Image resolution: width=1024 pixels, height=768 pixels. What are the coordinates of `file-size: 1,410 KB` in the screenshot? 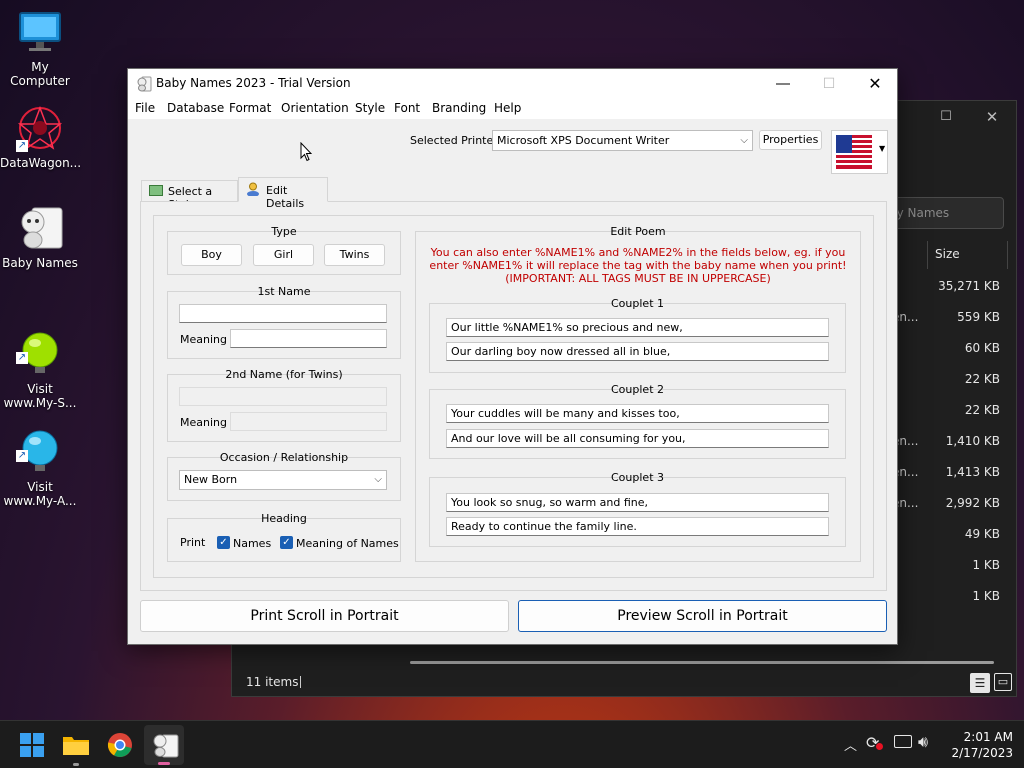 It's located at (972, 441).